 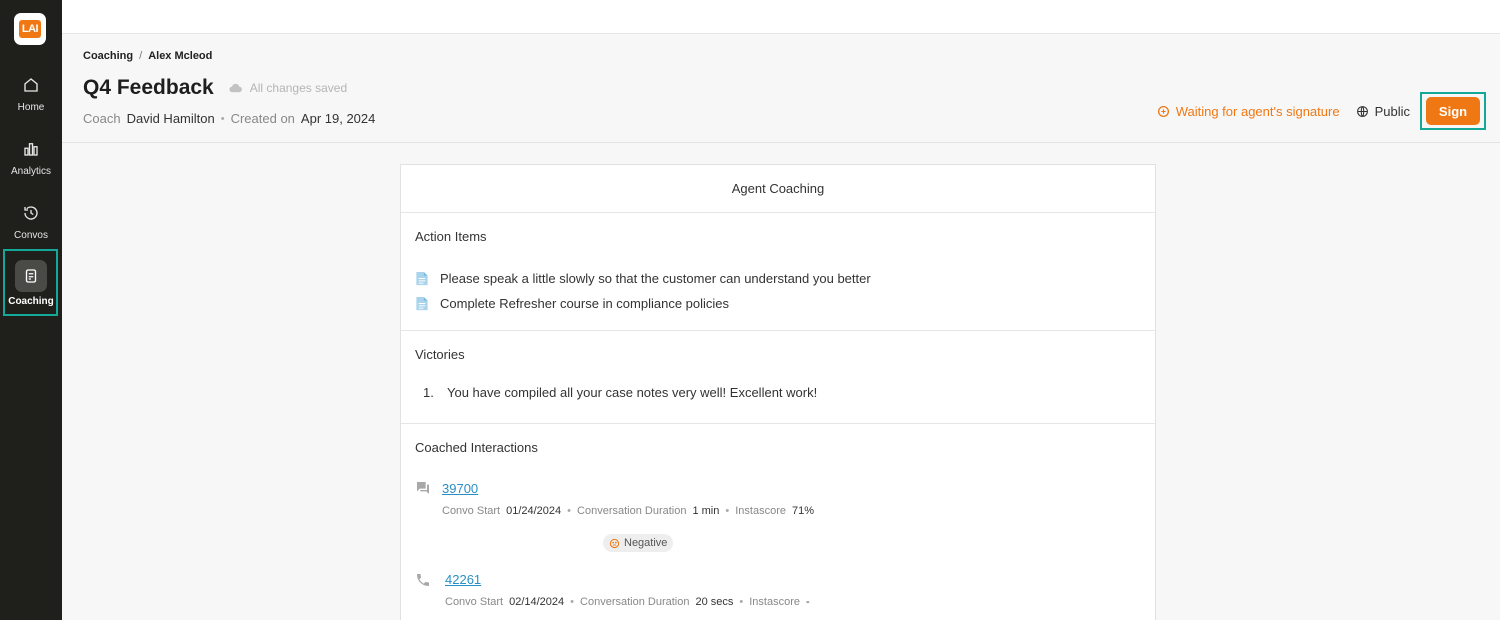 I want to click on document-icon, so click(x=31, y=276).